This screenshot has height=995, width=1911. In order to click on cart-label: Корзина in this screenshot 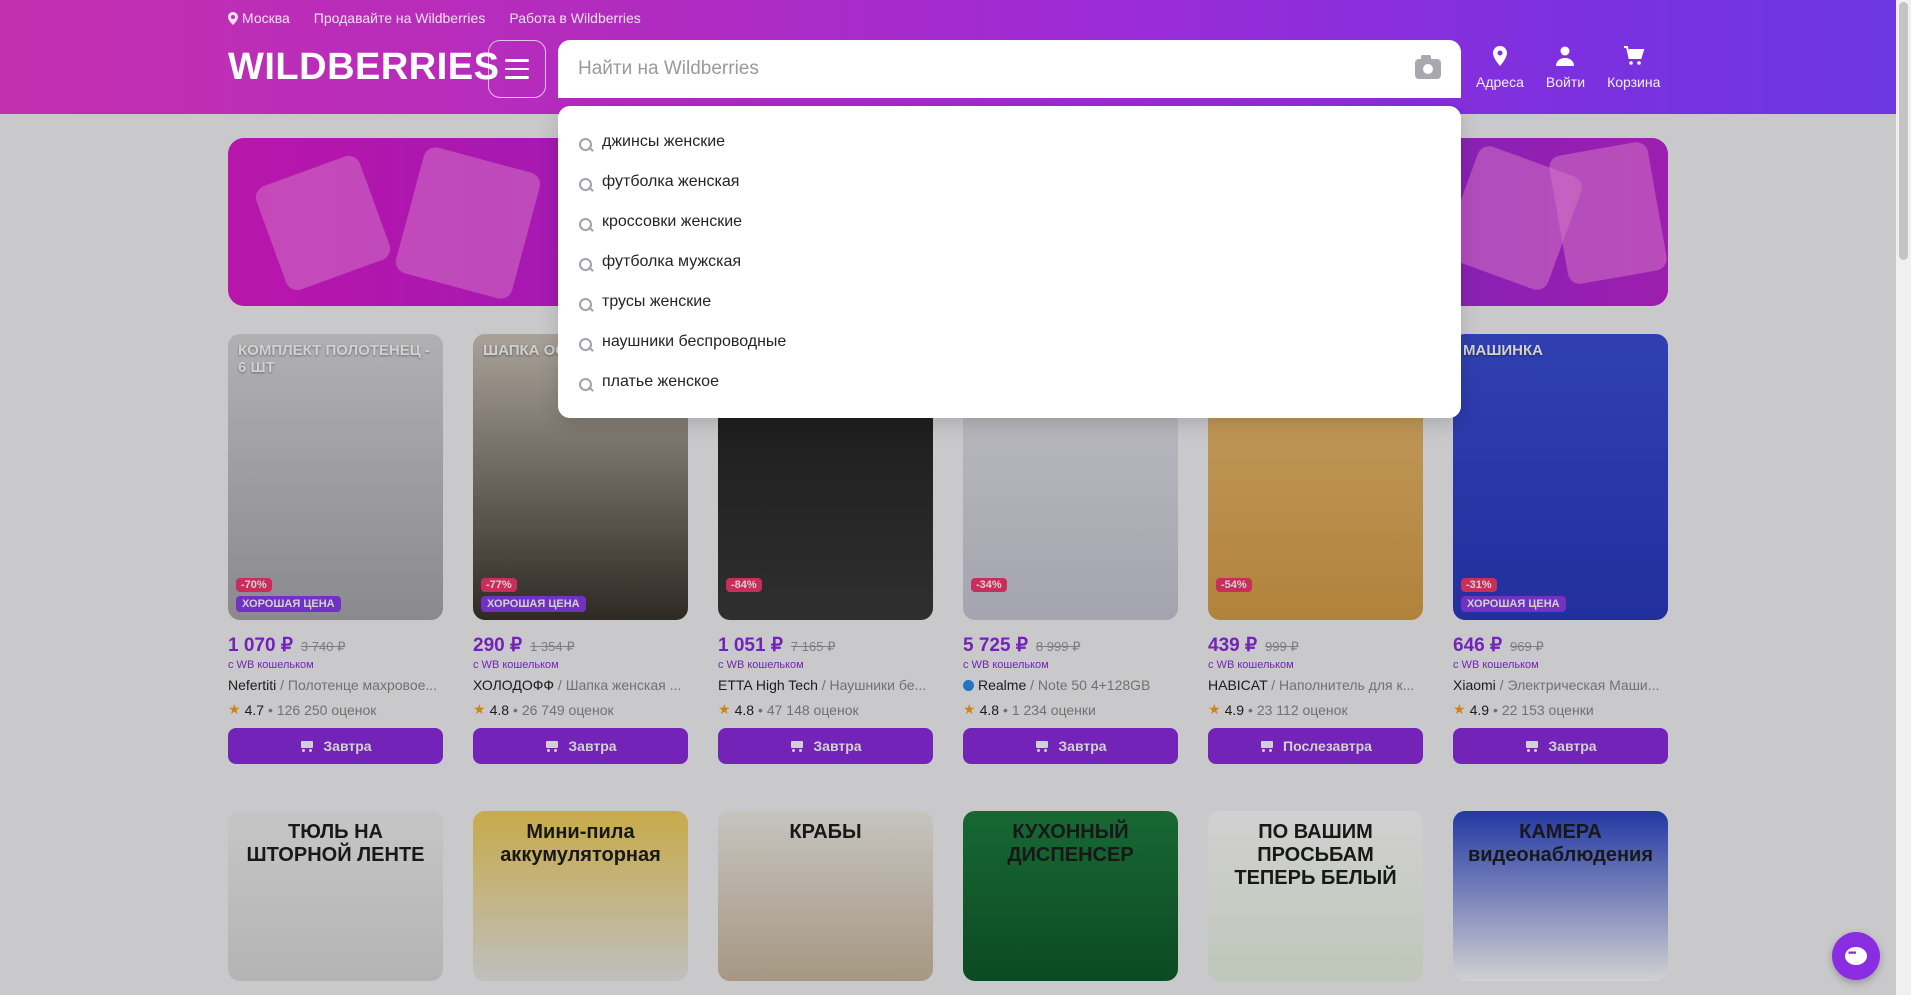, I will do `click(1634, 82)`.